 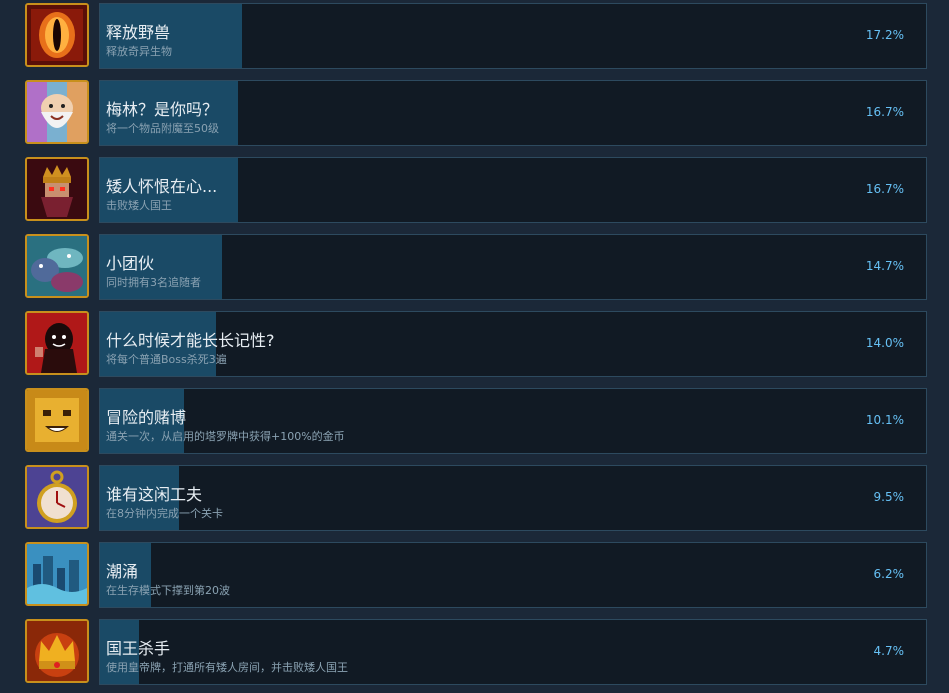 What do you see at coordinates (57, 343) in the screenshot?
I see `hooded-figure-icon` at bounding box center [57, 343].